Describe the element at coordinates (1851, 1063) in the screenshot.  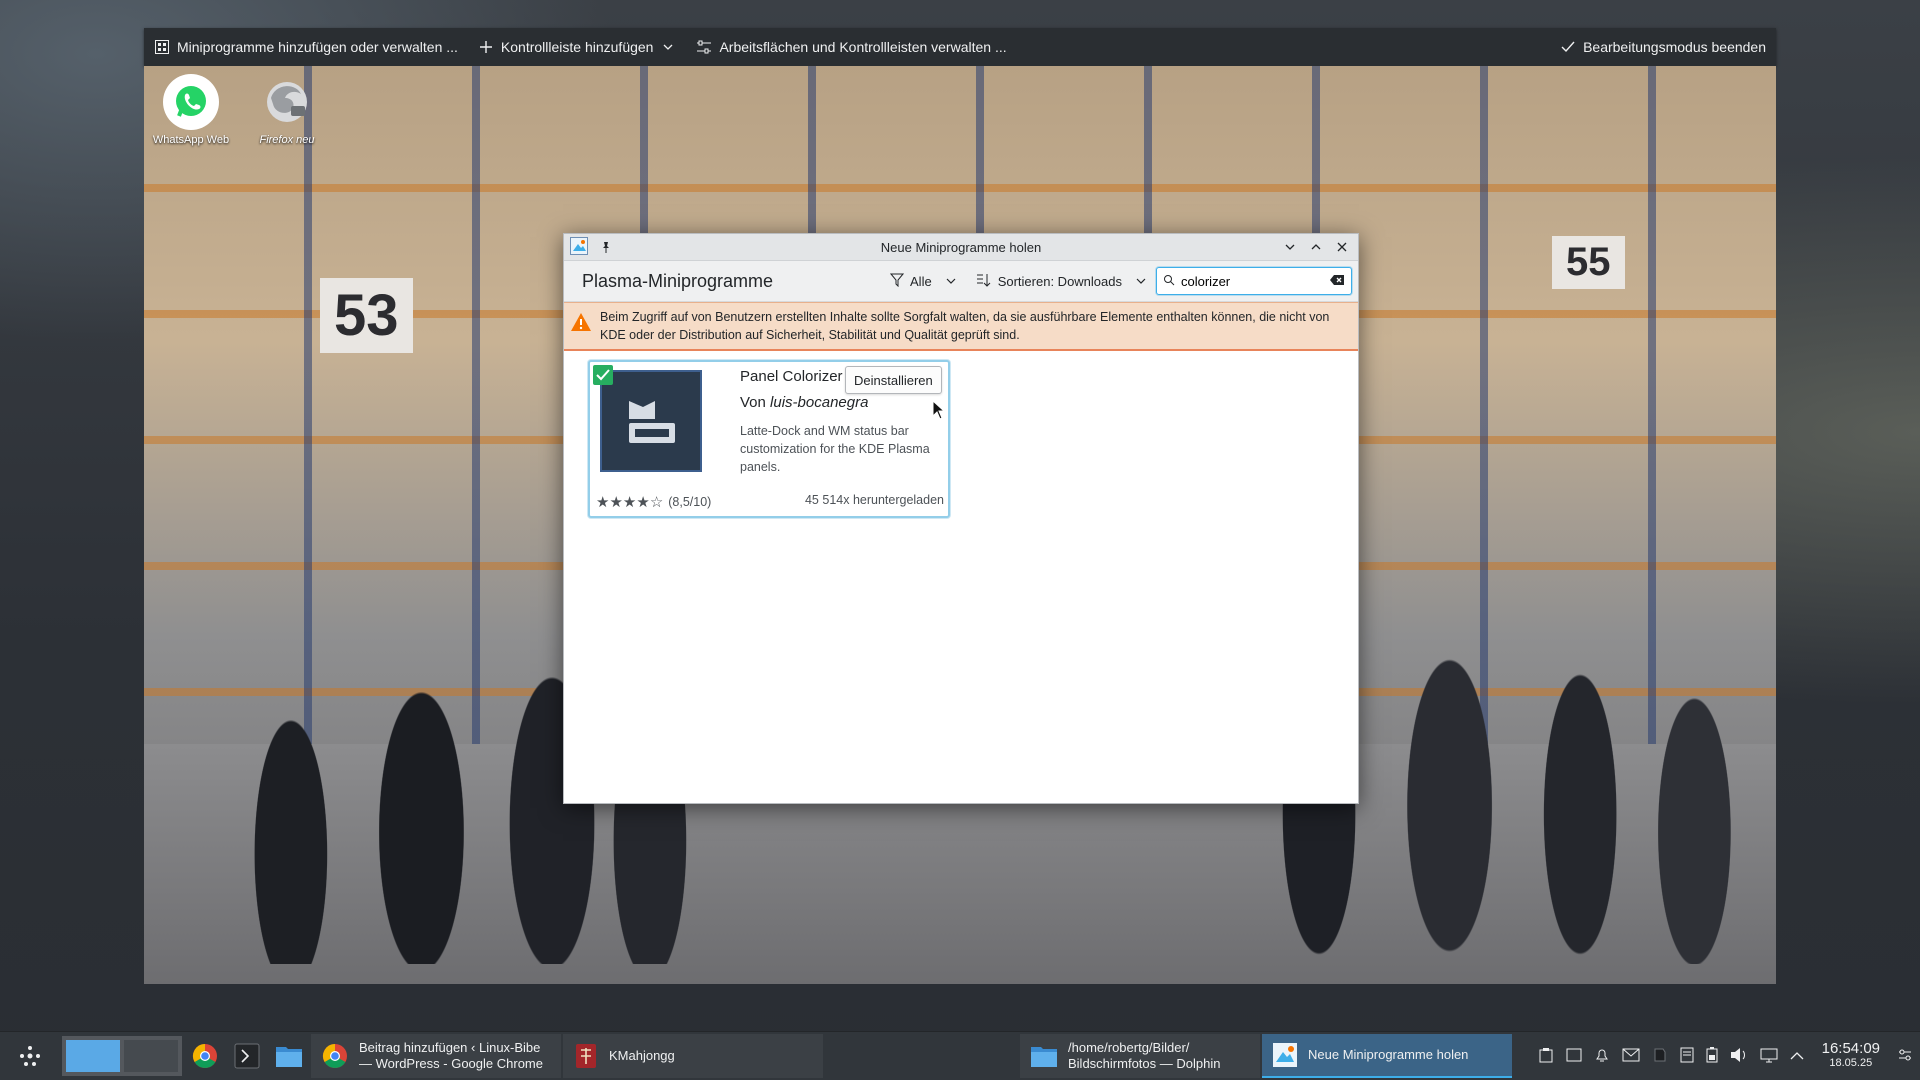
I see `clock-date: 18.05.25` at that location.